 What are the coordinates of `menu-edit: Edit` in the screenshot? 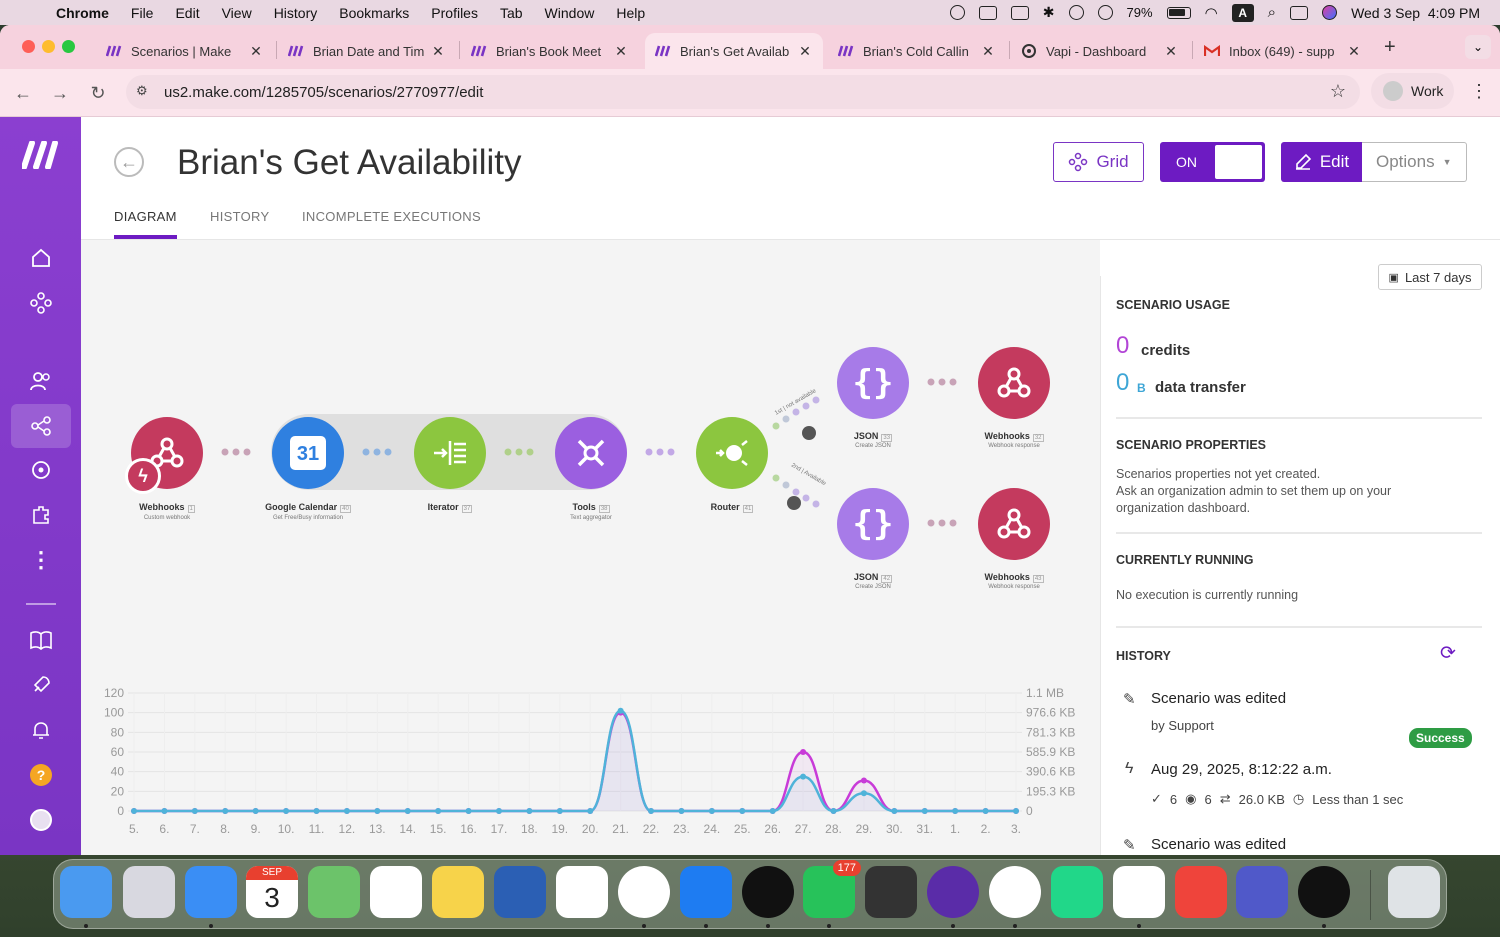 It's located at (187, 13).